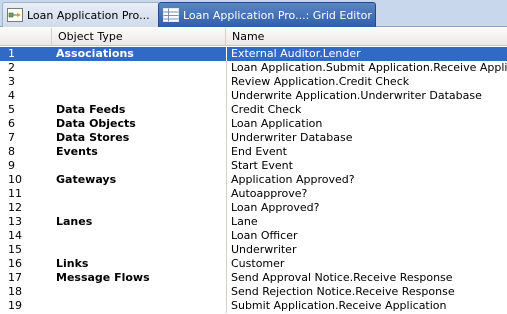  What do you see at coordinates (26, 82) in the screenshot?
I see `row-index: 3` at bounding box center [26, 82].